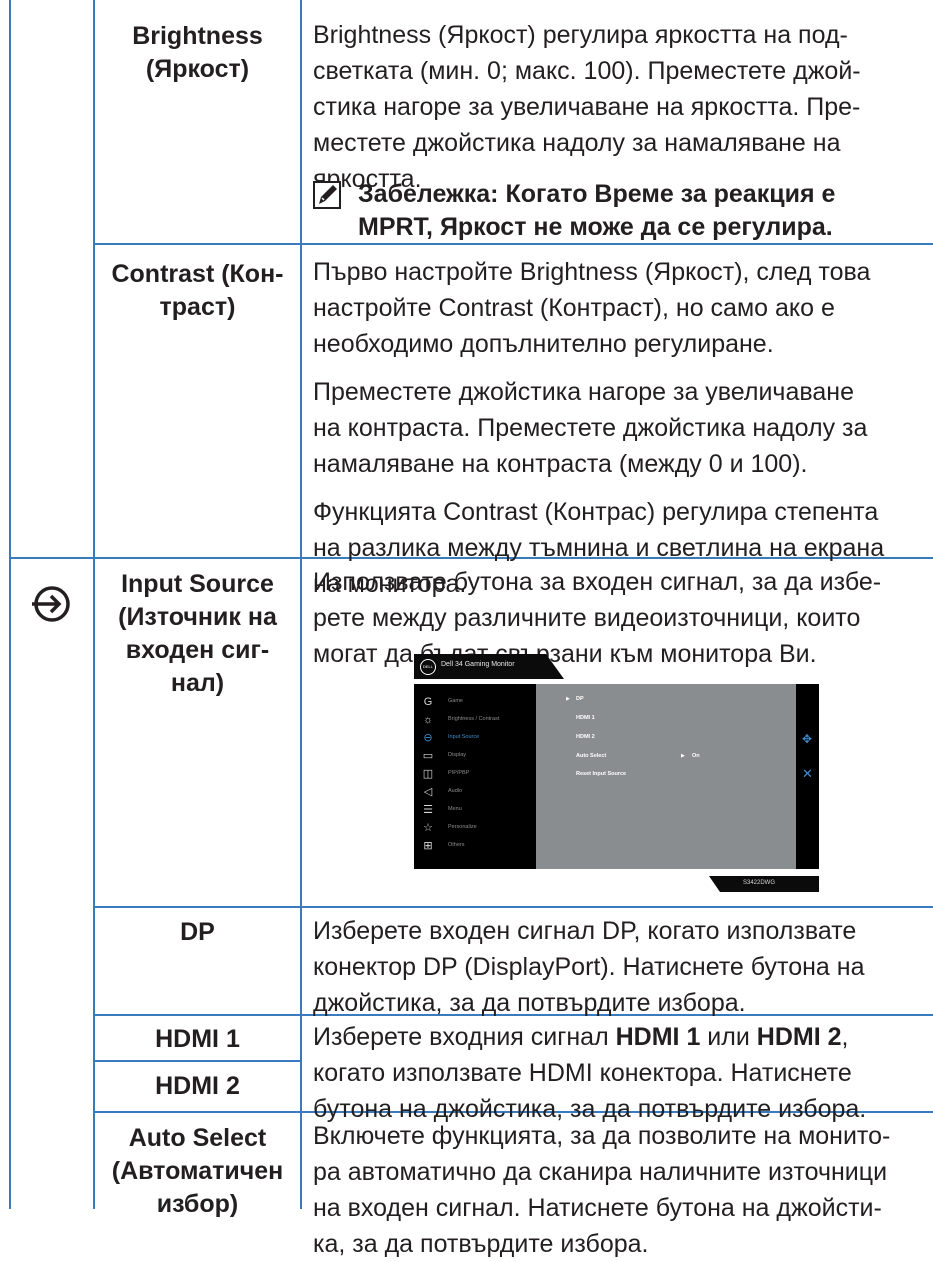 This screenshot has height=1262, width=933. I want to click on value-arrow-icon: ▶, so click(683, 756).